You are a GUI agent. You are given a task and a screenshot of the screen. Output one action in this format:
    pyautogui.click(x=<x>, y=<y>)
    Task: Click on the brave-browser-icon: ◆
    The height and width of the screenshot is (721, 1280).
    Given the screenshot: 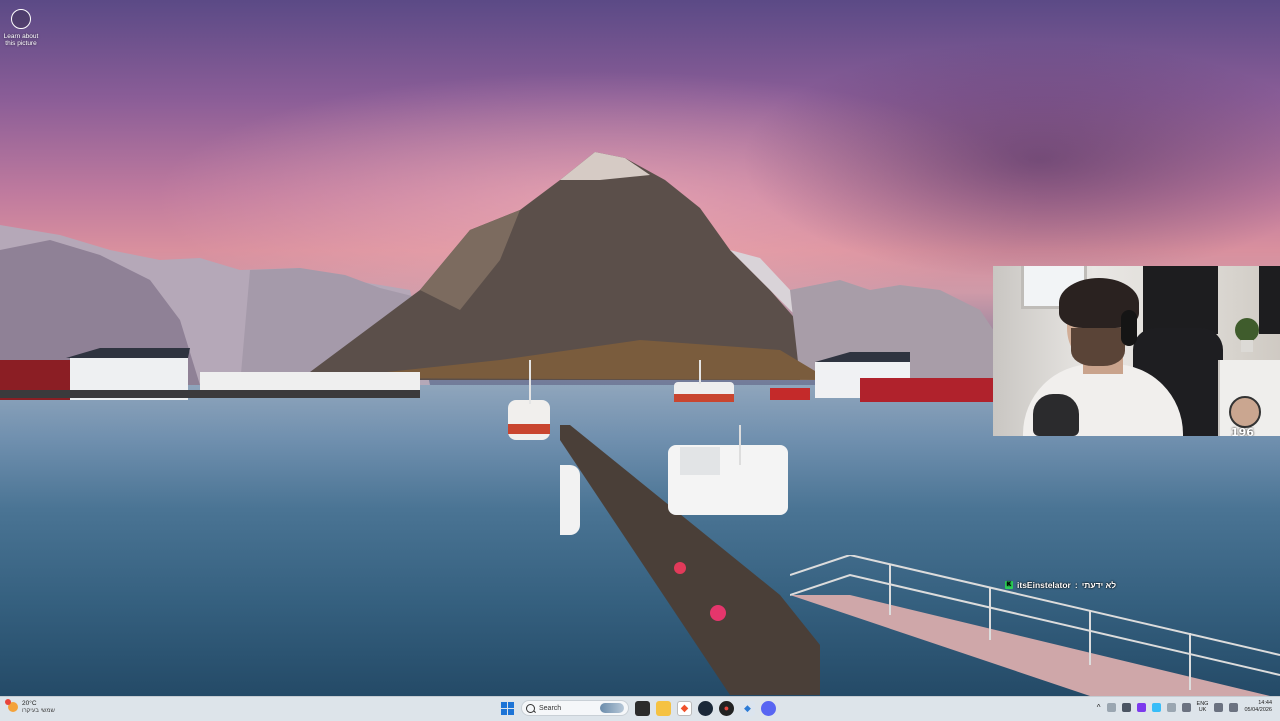 What is the action you would take?
    pyautogui.click(x=684, y=708)
    